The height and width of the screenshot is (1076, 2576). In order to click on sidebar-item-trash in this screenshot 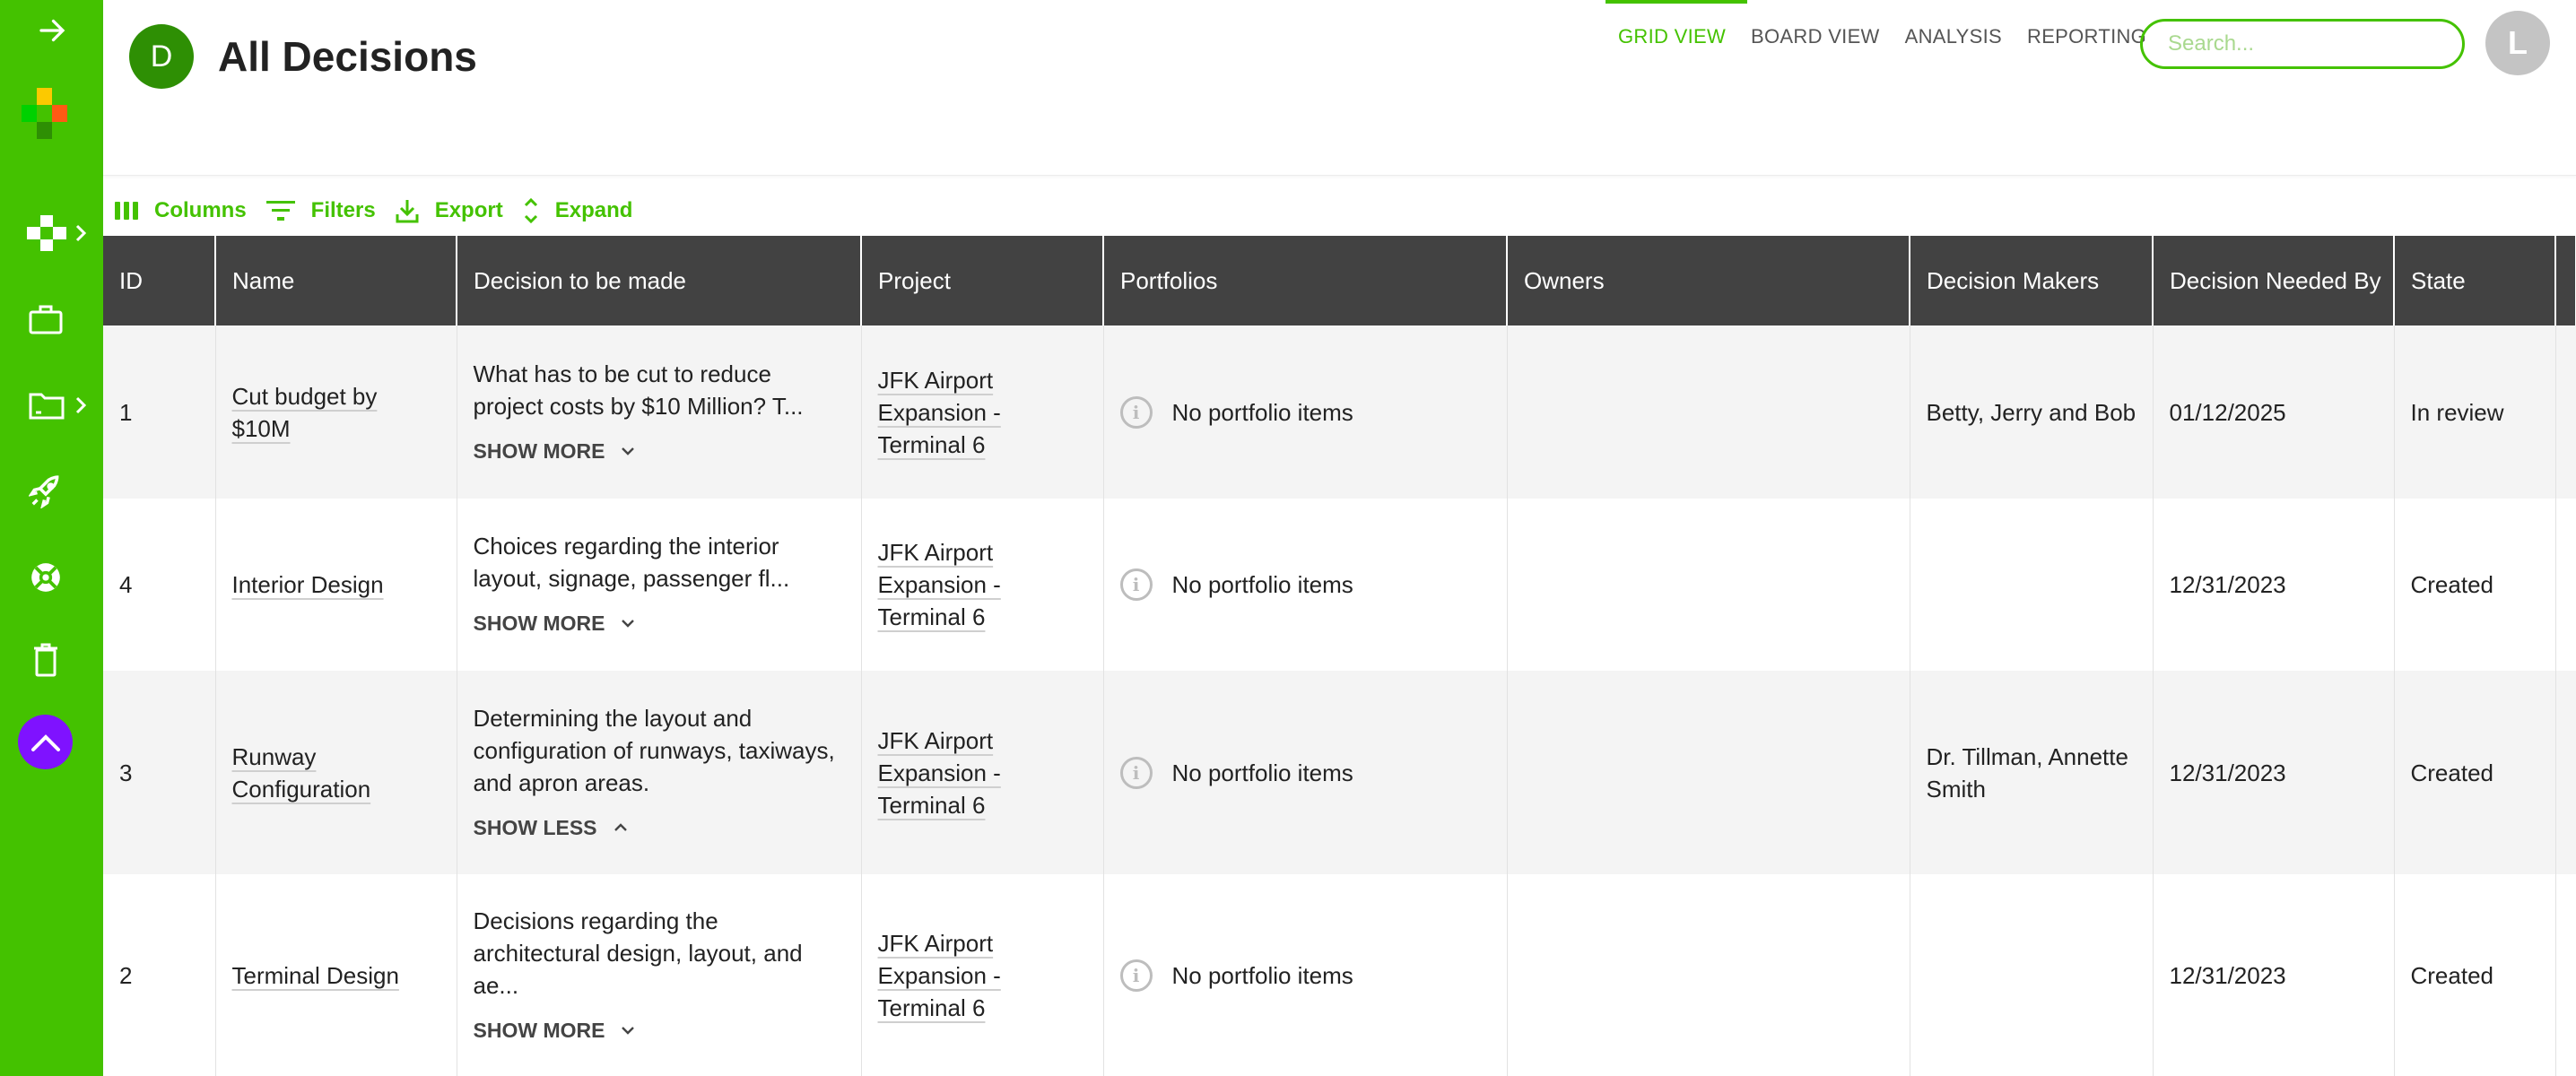, I will do `click(51, 660)`.